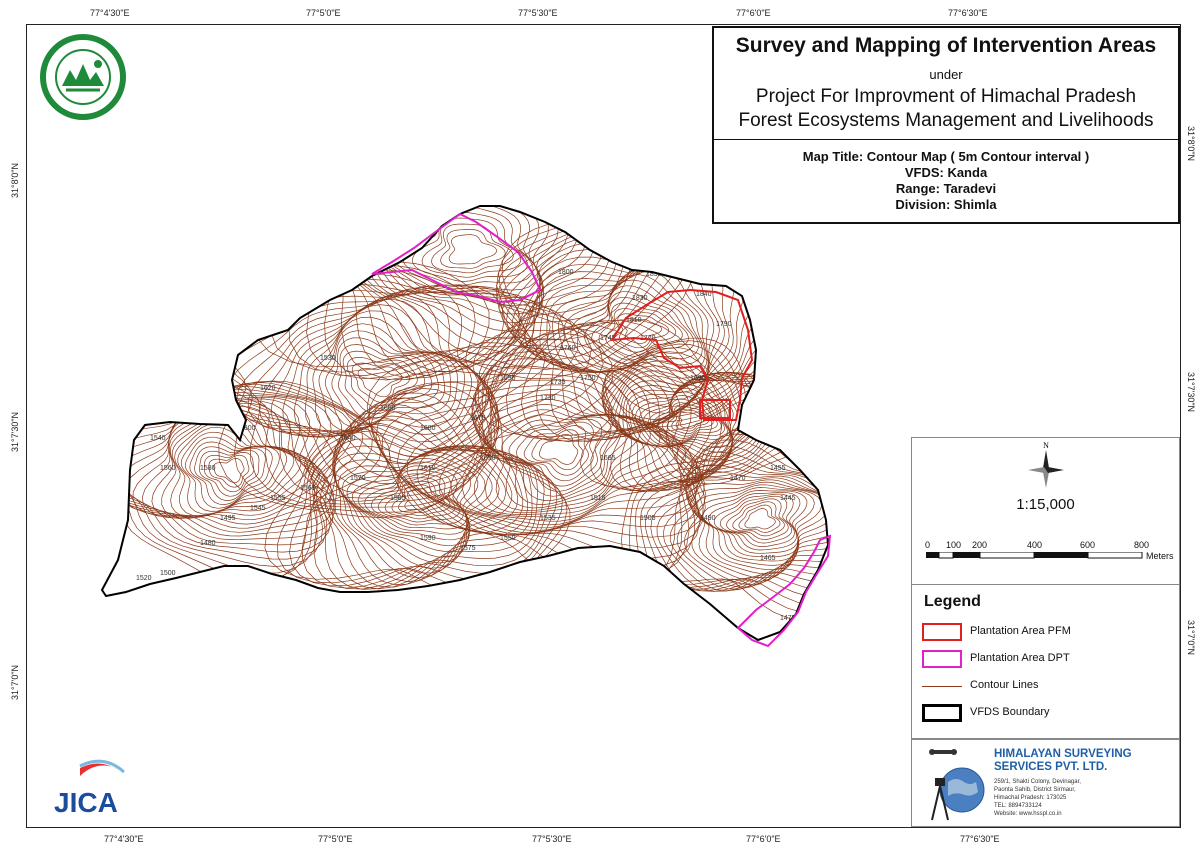 This screenshot has height=848, width=1200. Describe the element at coordinates (768, 558) in the screenshot. I see `contour-elevation-label: 1465` at that location.